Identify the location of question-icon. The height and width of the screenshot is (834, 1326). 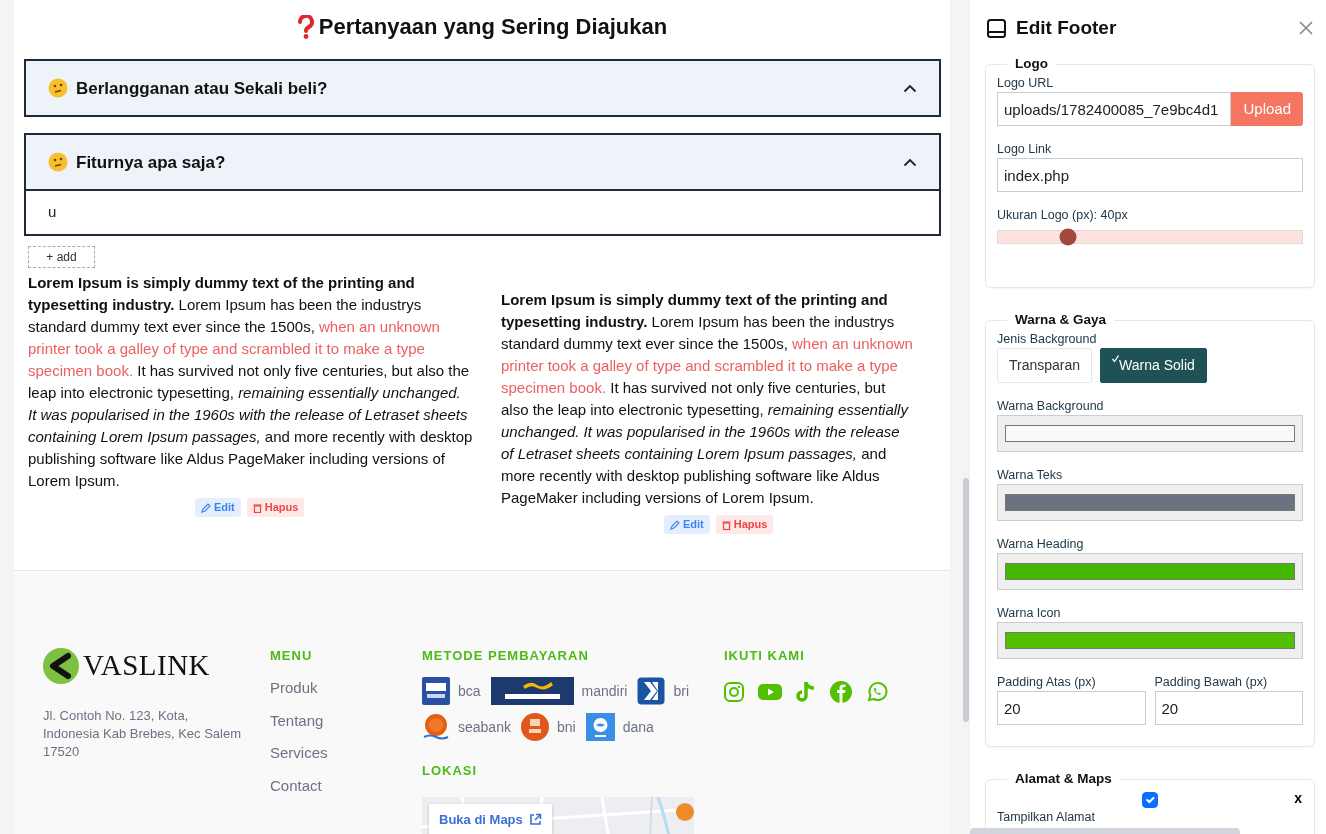
(305, 27).